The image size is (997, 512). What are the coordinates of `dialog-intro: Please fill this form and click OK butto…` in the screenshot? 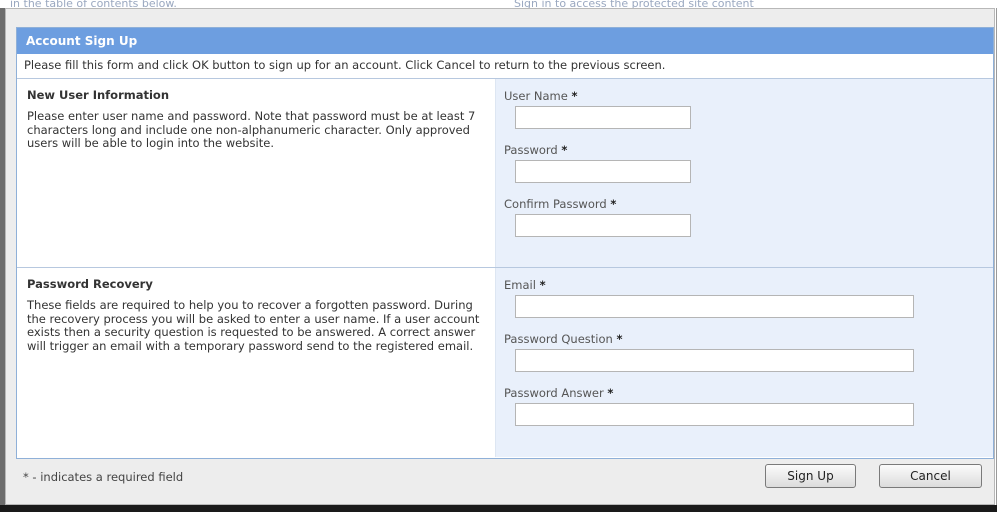 It's located at (505, 66).